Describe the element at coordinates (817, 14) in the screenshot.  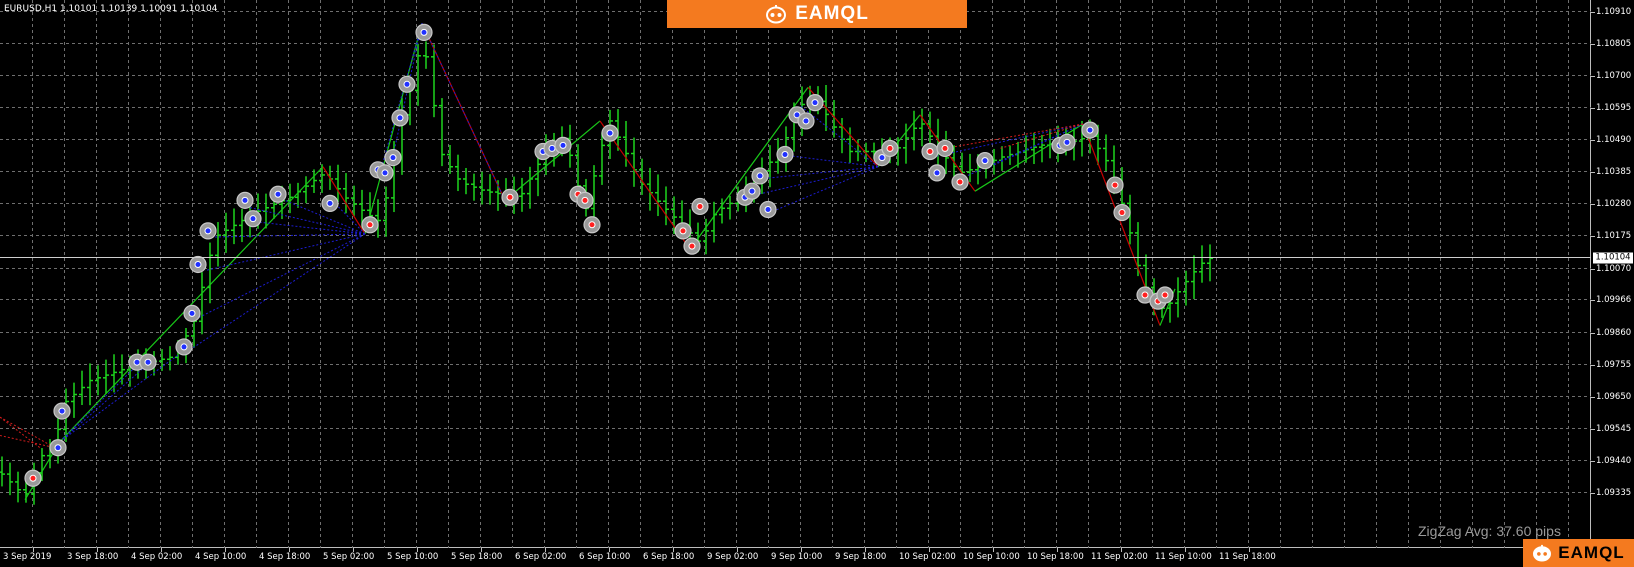
I see `brand-banner-top: EAMQL` at that location.